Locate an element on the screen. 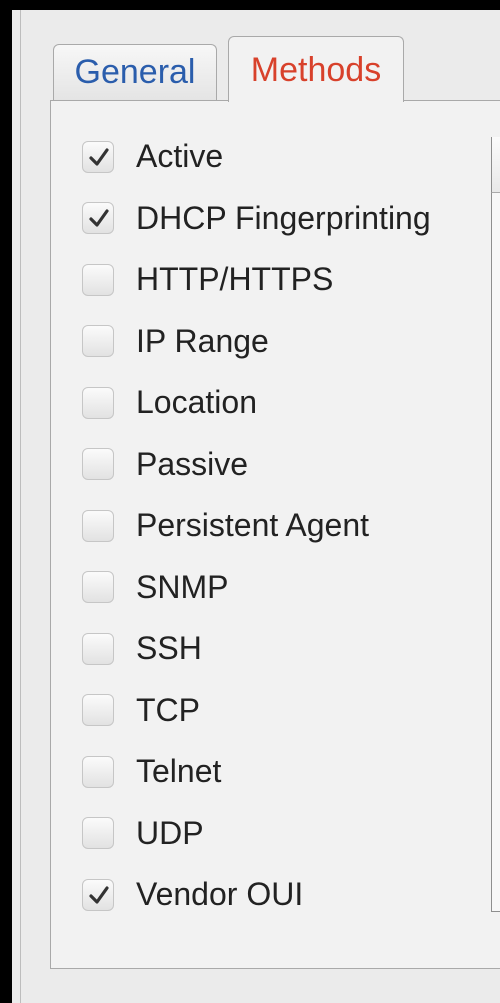 The image size is (500, 1003). checkbox-passive is located at coordinates (98, 464).